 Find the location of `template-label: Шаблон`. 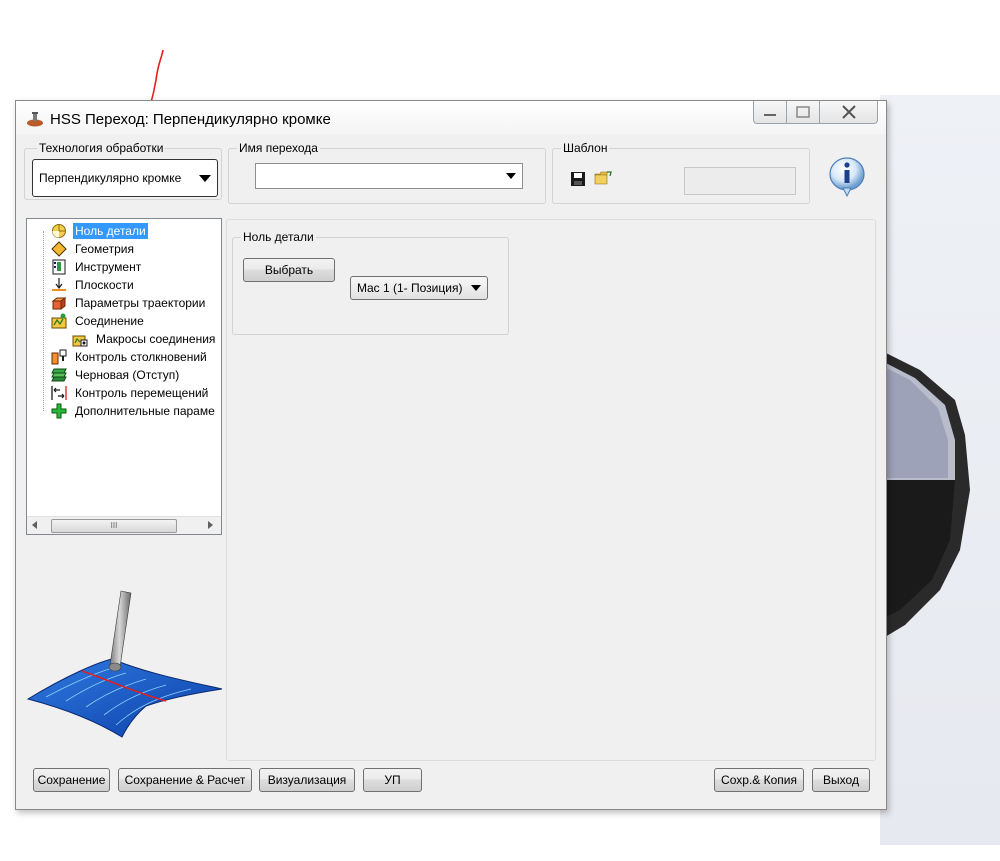

template-label: Шаблон is located at coordinates (585, 148).